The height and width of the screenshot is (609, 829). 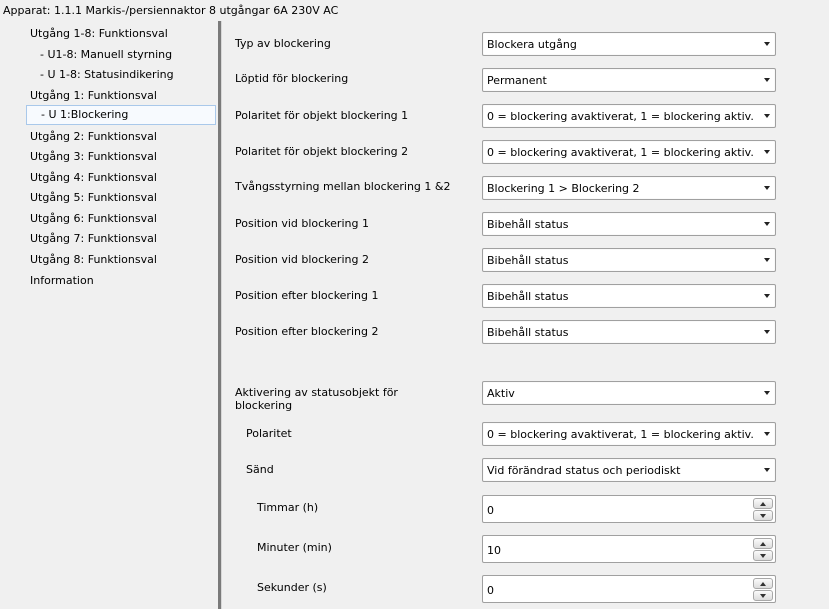 What do you see at coordinates (292, 587) in the screenshot?
I see `param-label-sekunder: Sekunder (s)` at bounding box center [292, 587].